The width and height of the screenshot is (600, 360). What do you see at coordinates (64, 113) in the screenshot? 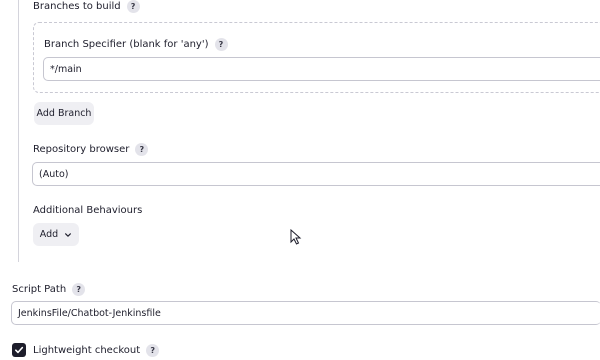
I see `add-branch-button: Add Branch` at bounding box center [64, 113].